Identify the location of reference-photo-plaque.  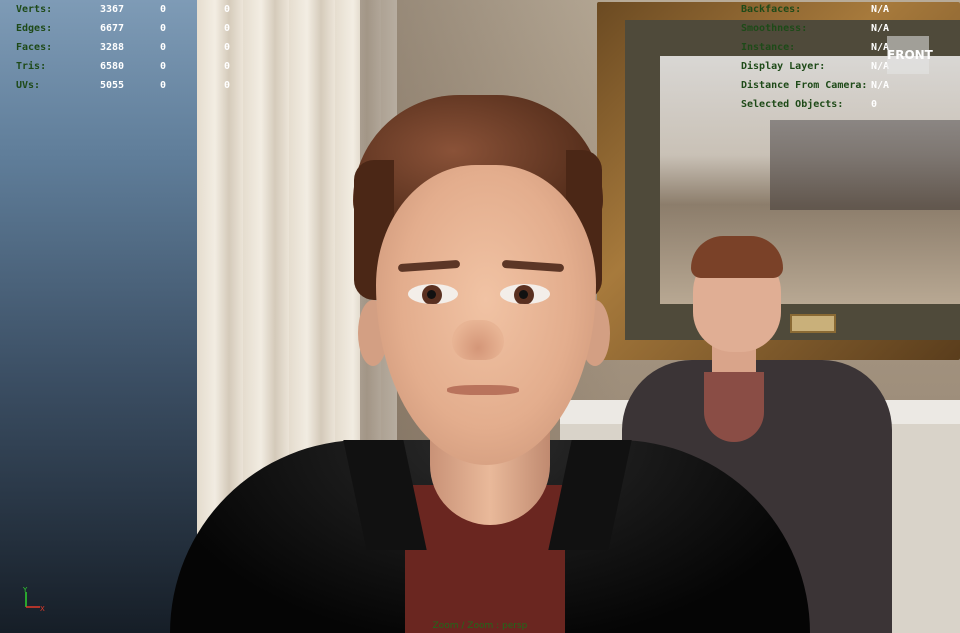
(813, 323).